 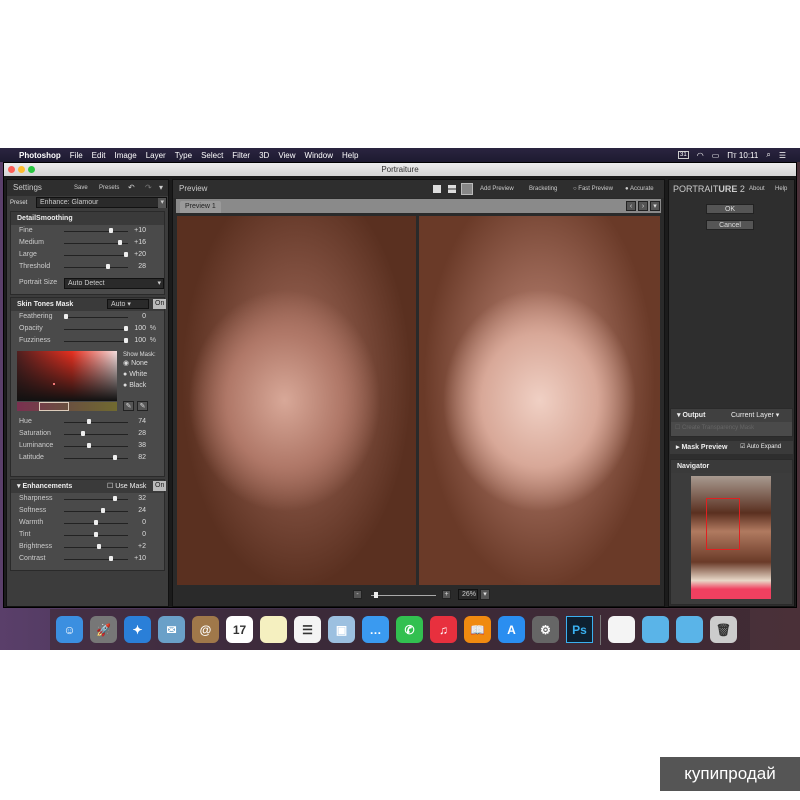 What do you see at coordinates (128, 406) in the screenshot?
I see `eyedropper-icon: ✎` at bounding box center [128, 406].